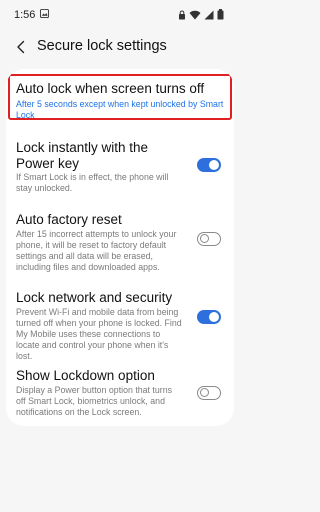 The height and width of the screenshot is (512, 320). Describe the element at coordinates (209, 239) in the screenshot. I see `auto-factory-reset-toggle` at that location.